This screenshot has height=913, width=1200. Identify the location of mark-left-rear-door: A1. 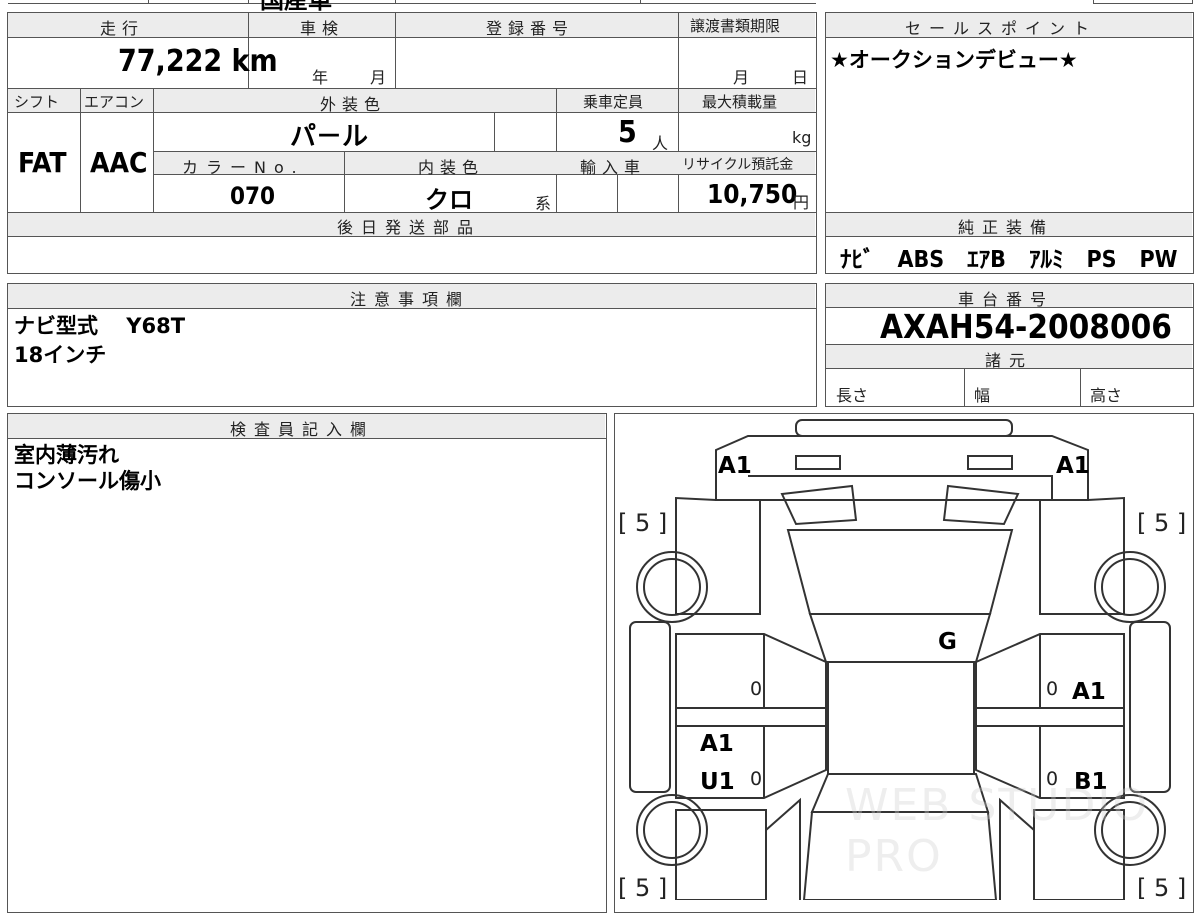
(717, 744).